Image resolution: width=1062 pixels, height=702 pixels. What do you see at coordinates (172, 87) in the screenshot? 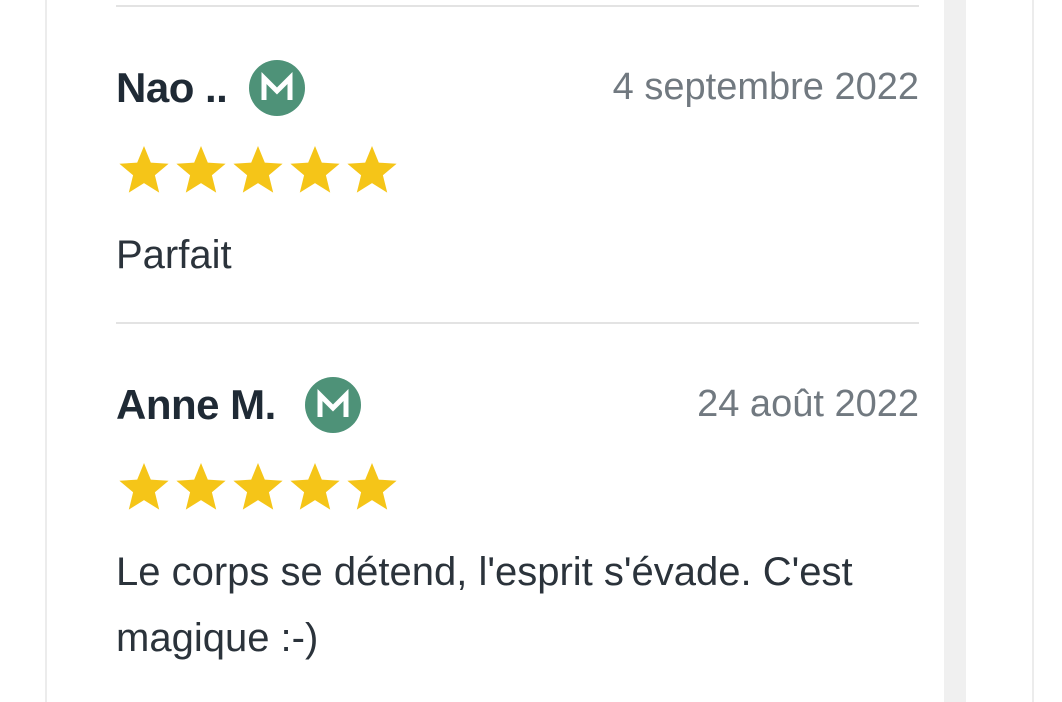
I see `reviewer-name: Nao ..` at bounding box center [172, 87].